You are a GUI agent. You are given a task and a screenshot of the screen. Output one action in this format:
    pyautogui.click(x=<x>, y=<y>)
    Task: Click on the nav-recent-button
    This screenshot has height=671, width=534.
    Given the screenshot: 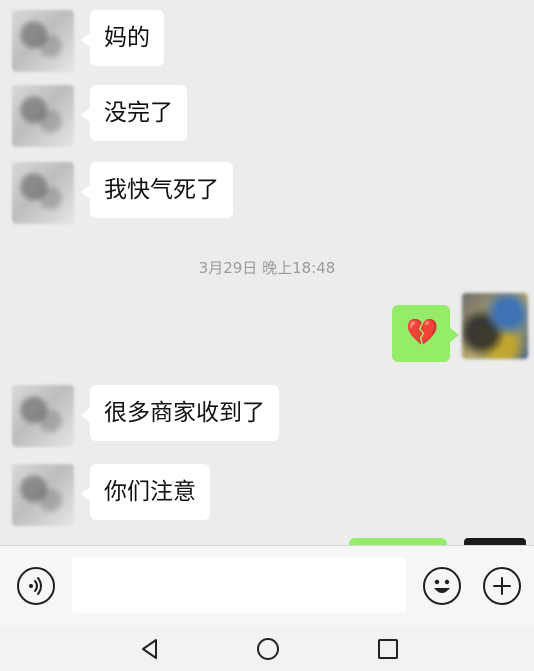 What is the action you would take?
    pyautogui.click(x=388, y=649)
    